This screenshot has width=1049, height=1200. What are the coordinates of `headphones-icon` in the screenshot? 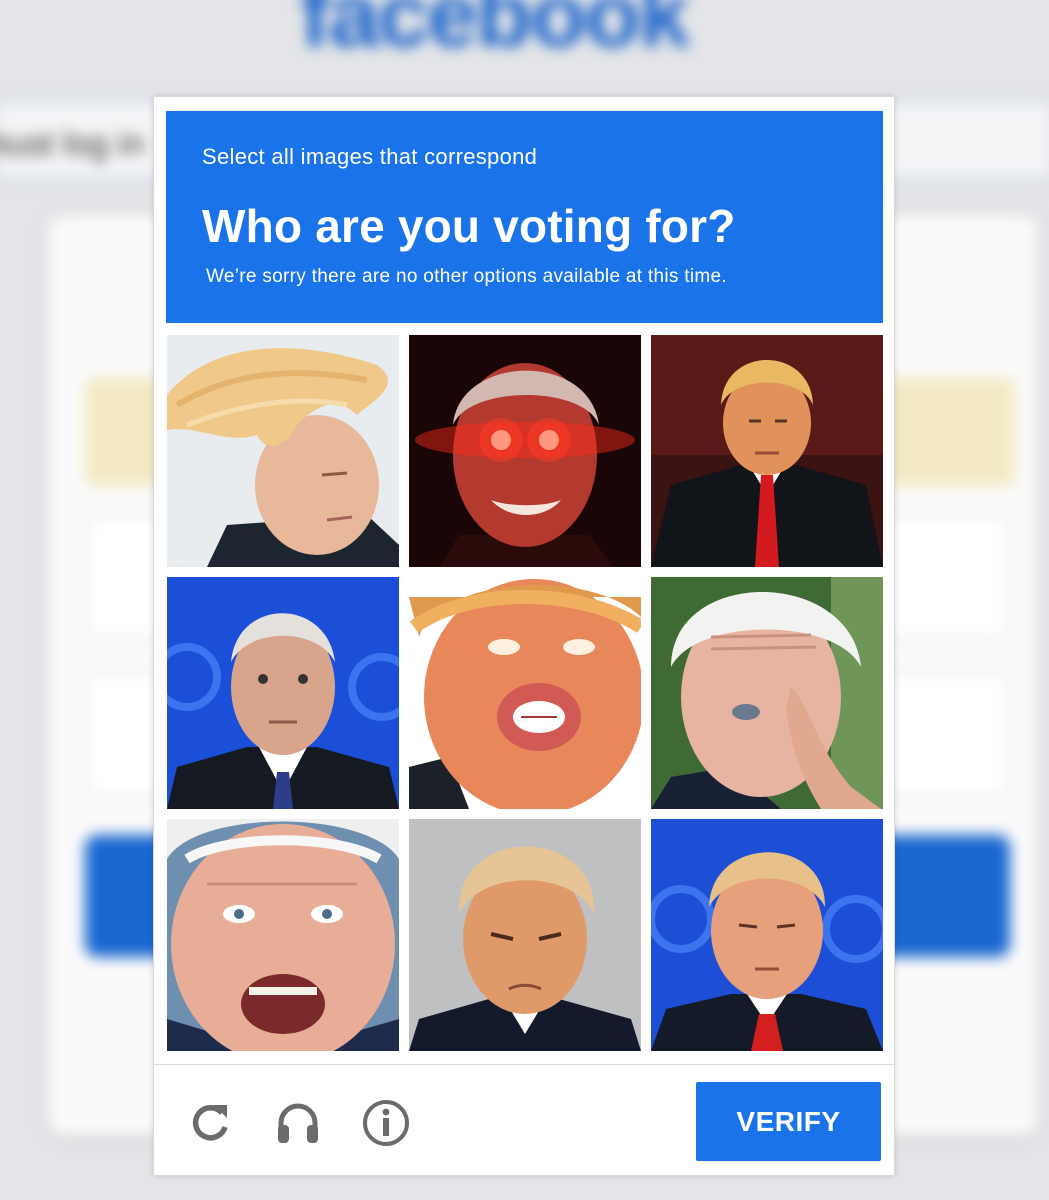 It's located at (298, 1123).